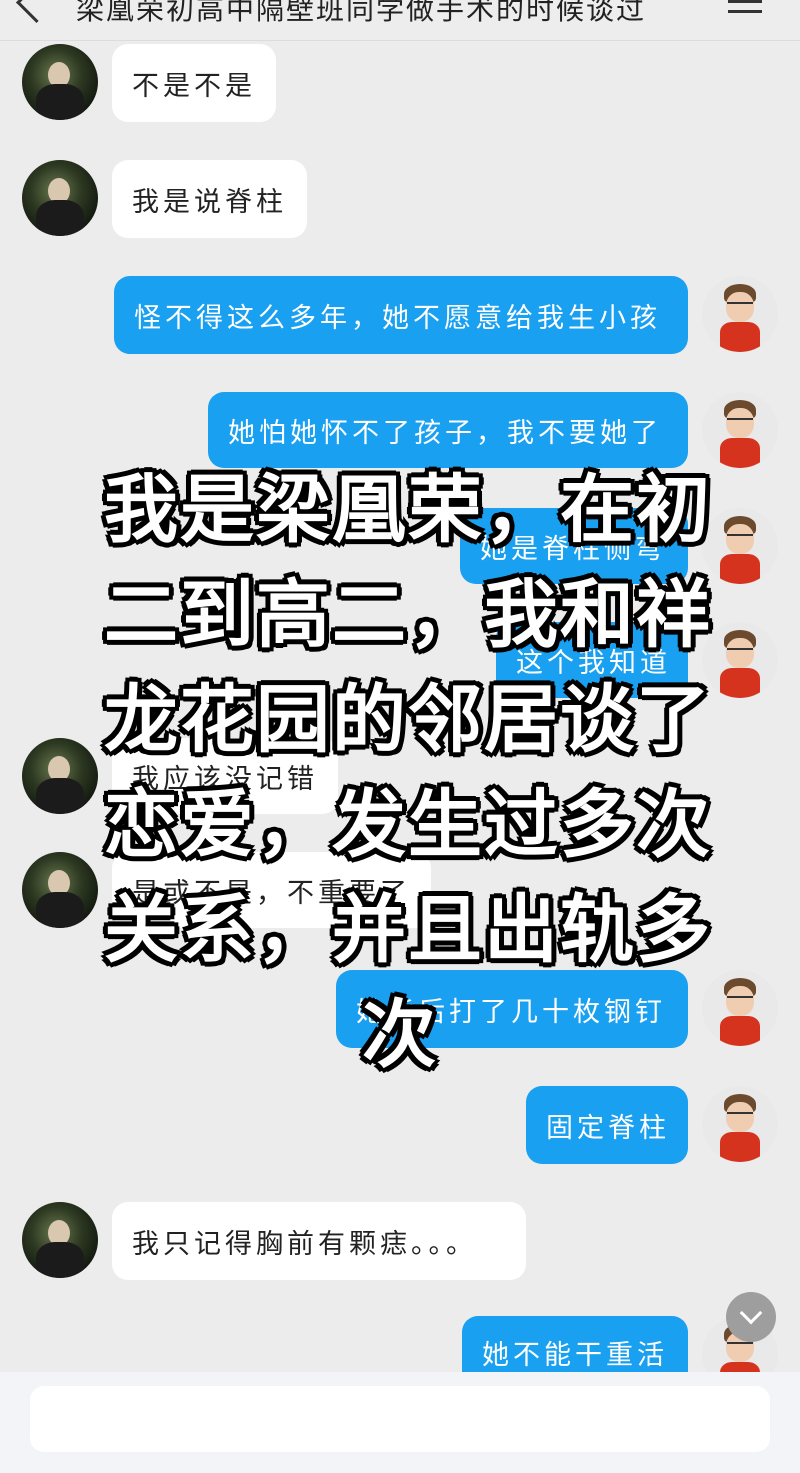  What do you see at coordinates (194, 83) in the screenshot?
I see `message-bubble: 不是不是` at bounding box center [194, 83].